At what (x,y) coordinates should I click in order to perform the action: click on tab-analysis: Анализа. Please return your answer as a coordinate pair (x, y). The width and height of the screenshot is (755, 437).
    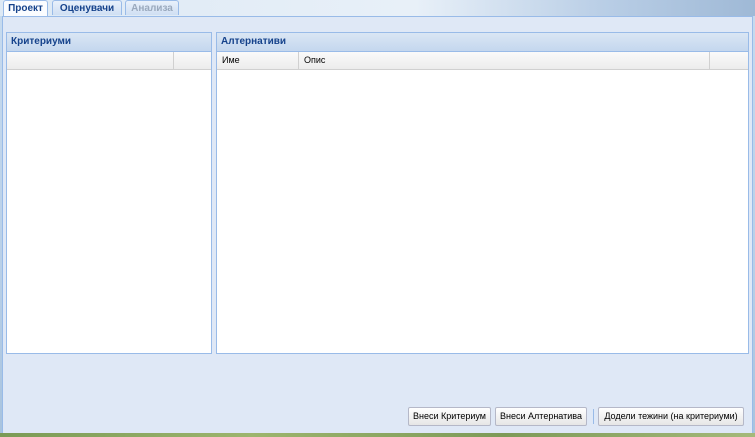
    Looking at the image, I should click on (152, 7).